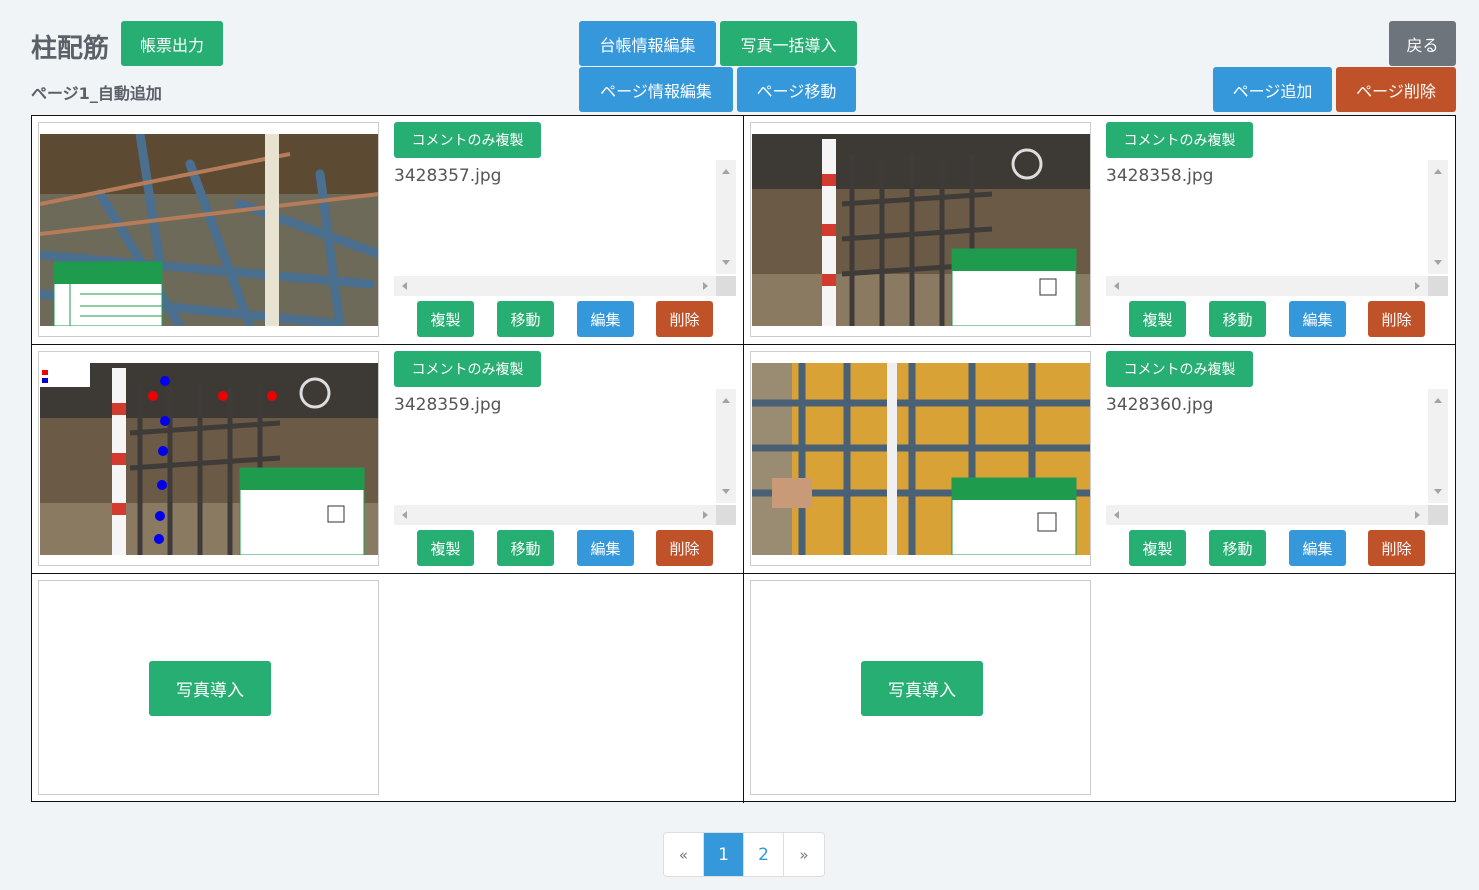 The width and height of the screenshot is (1479, 890). What do you see at coordinates (1160, 176) in the screenshot?
I see `photo-filename: 3428358.jpg` at bounding box center [1160, 176].